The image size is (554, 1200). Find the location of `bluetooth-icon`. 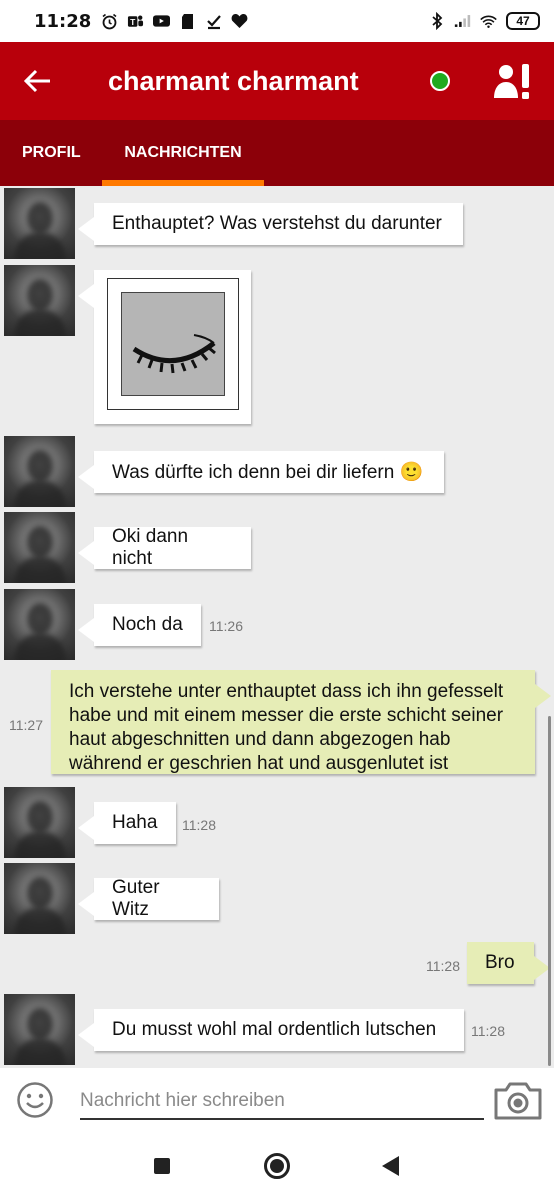

bluetooth-icon is located at coordinates (436, 21).